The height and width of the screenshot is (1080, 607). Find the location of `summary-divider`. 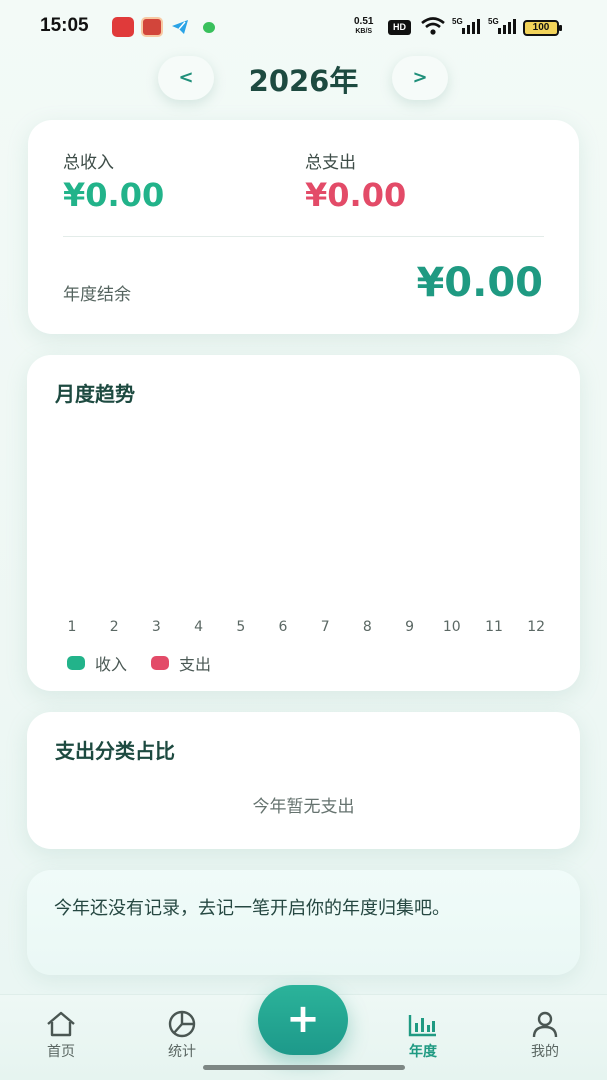

summary-divider is located at coordinates (303, 236).